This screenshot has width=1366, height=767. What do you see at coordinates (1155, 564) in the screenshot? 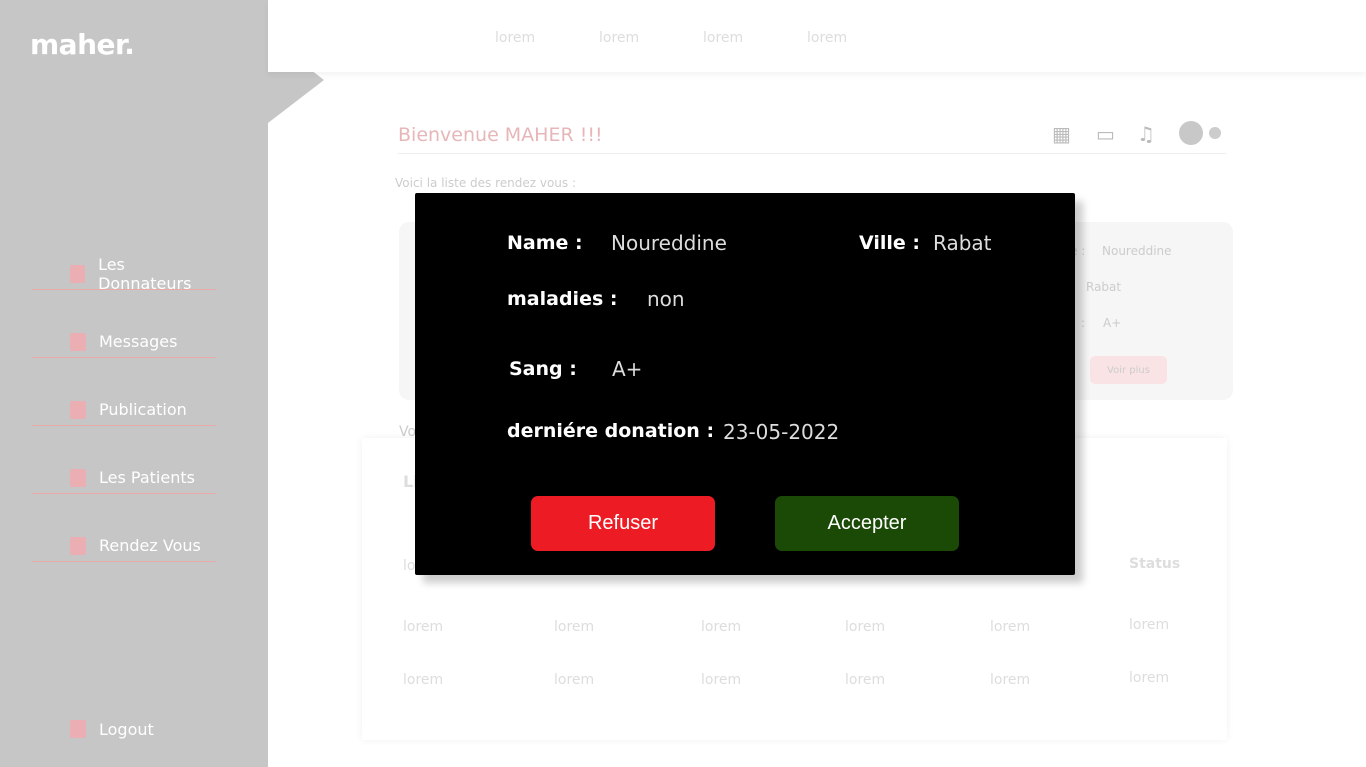
I see `status-header: Status` at bounding box center [1155, 564].